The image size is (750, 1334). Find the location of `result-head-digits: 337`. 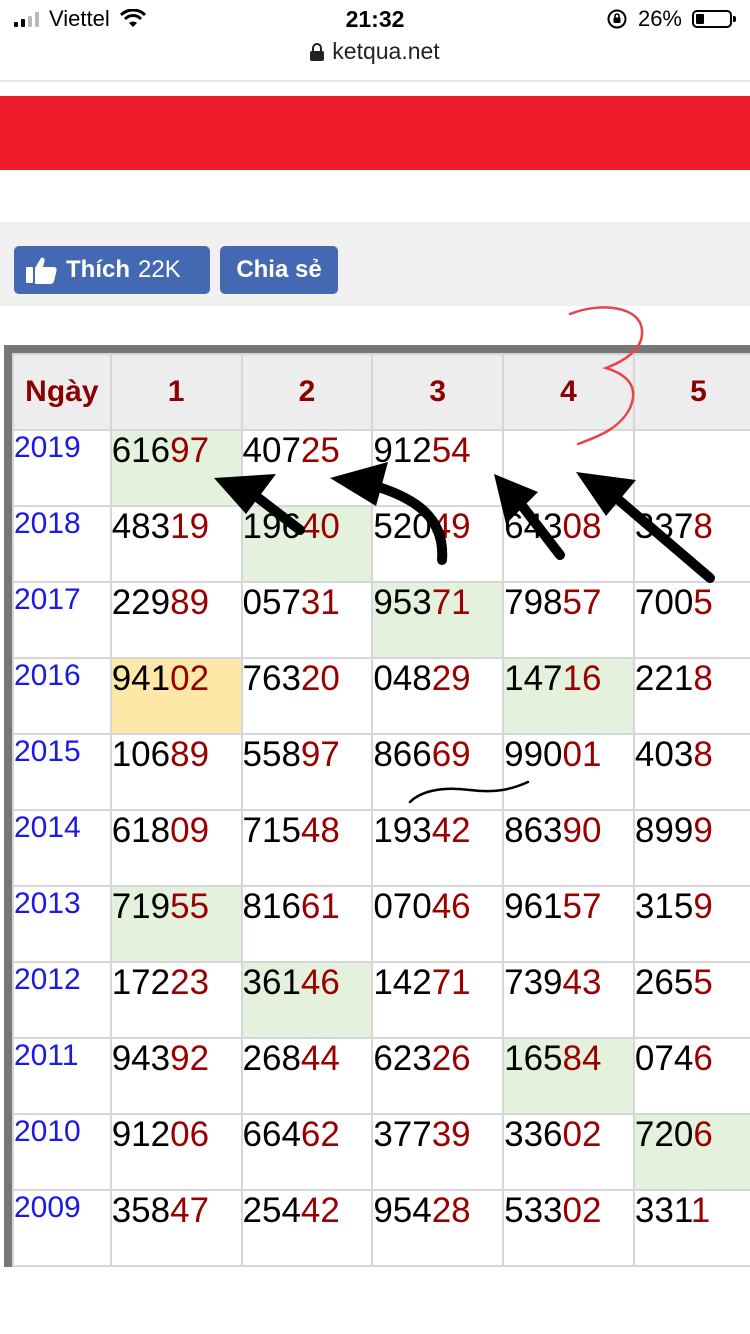

result-head-digits: 337 is located at coordinates (664, 526).